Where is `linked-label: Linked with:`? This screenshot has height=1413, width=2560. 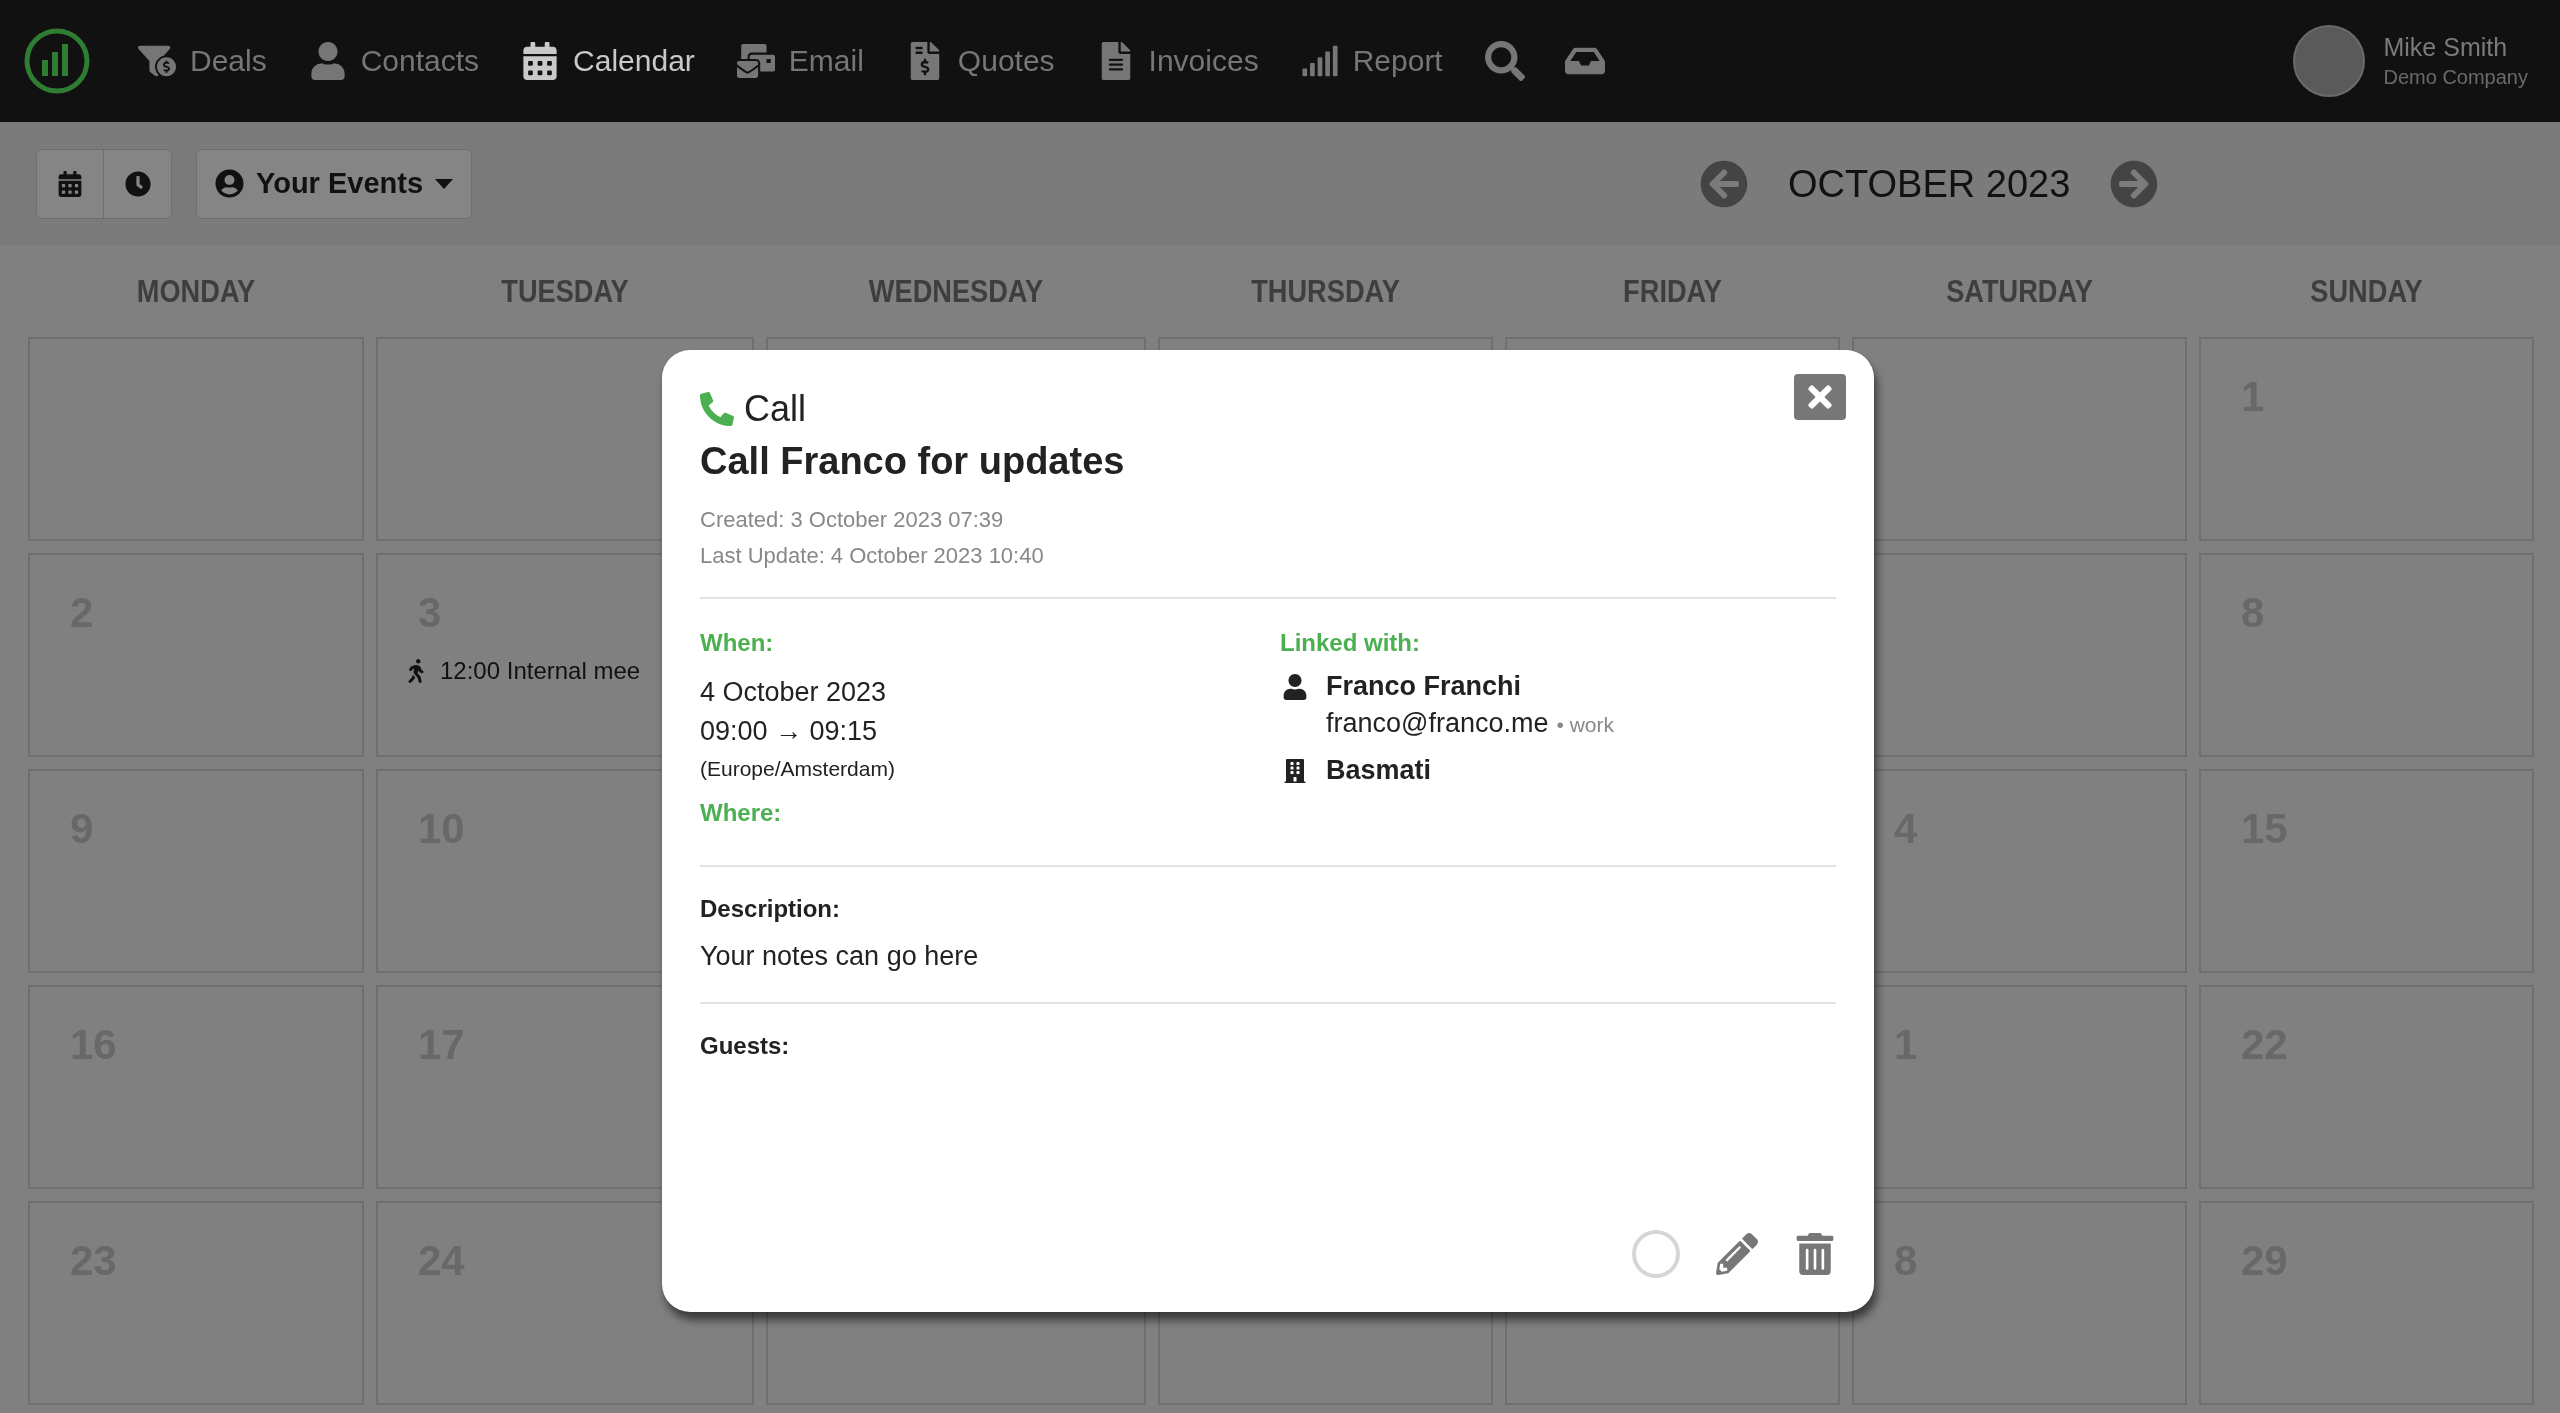 linked-label: Linked with: is located at coordinates (1350, 643).